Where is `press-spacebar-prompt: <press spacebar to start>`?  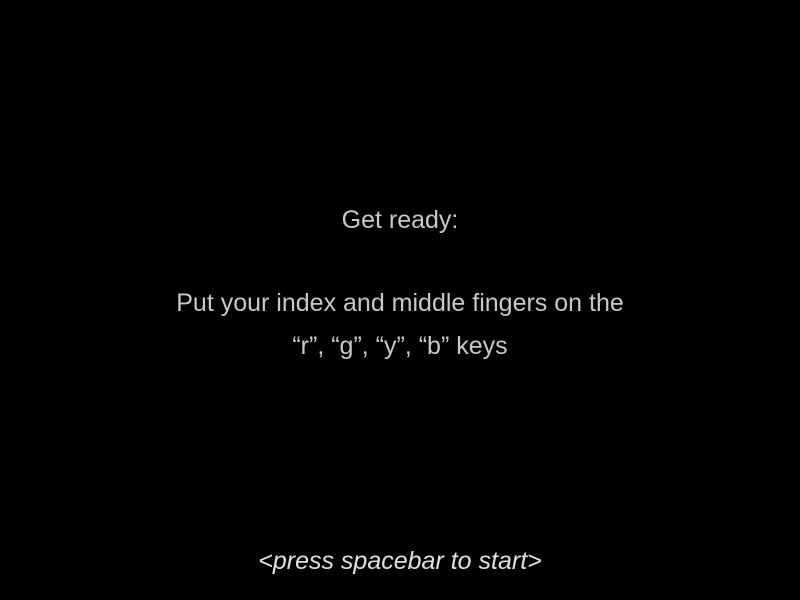
press-spacebar-prompt: <press spacebar to start> is located at coordinates (400, 561).